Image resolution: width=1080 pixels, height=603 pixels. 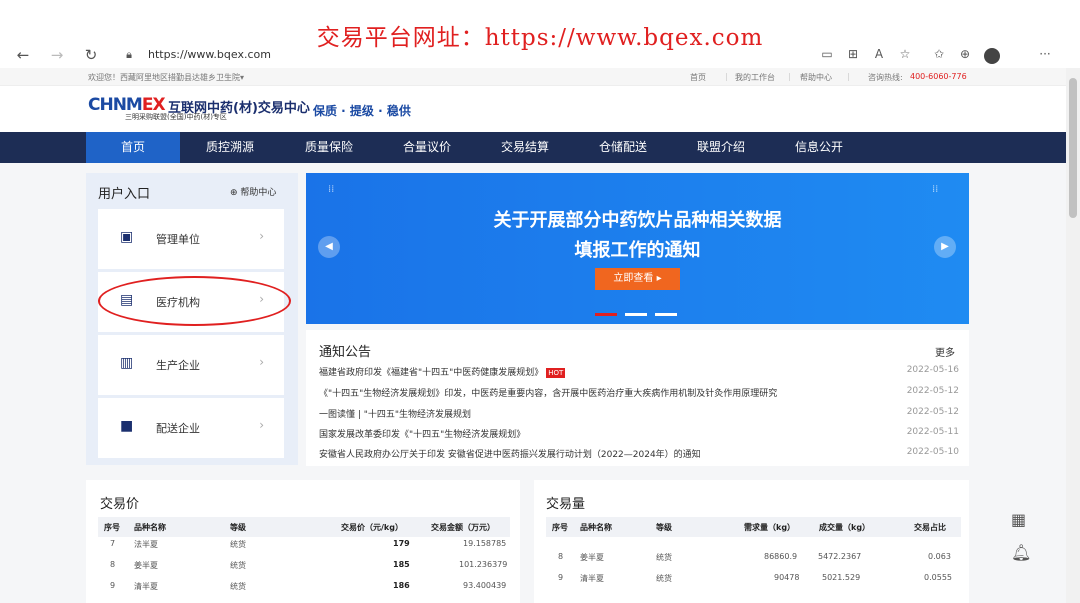 I want to click on help-center-link: ⊕ 帮助中心, so click(x=253, y=191).